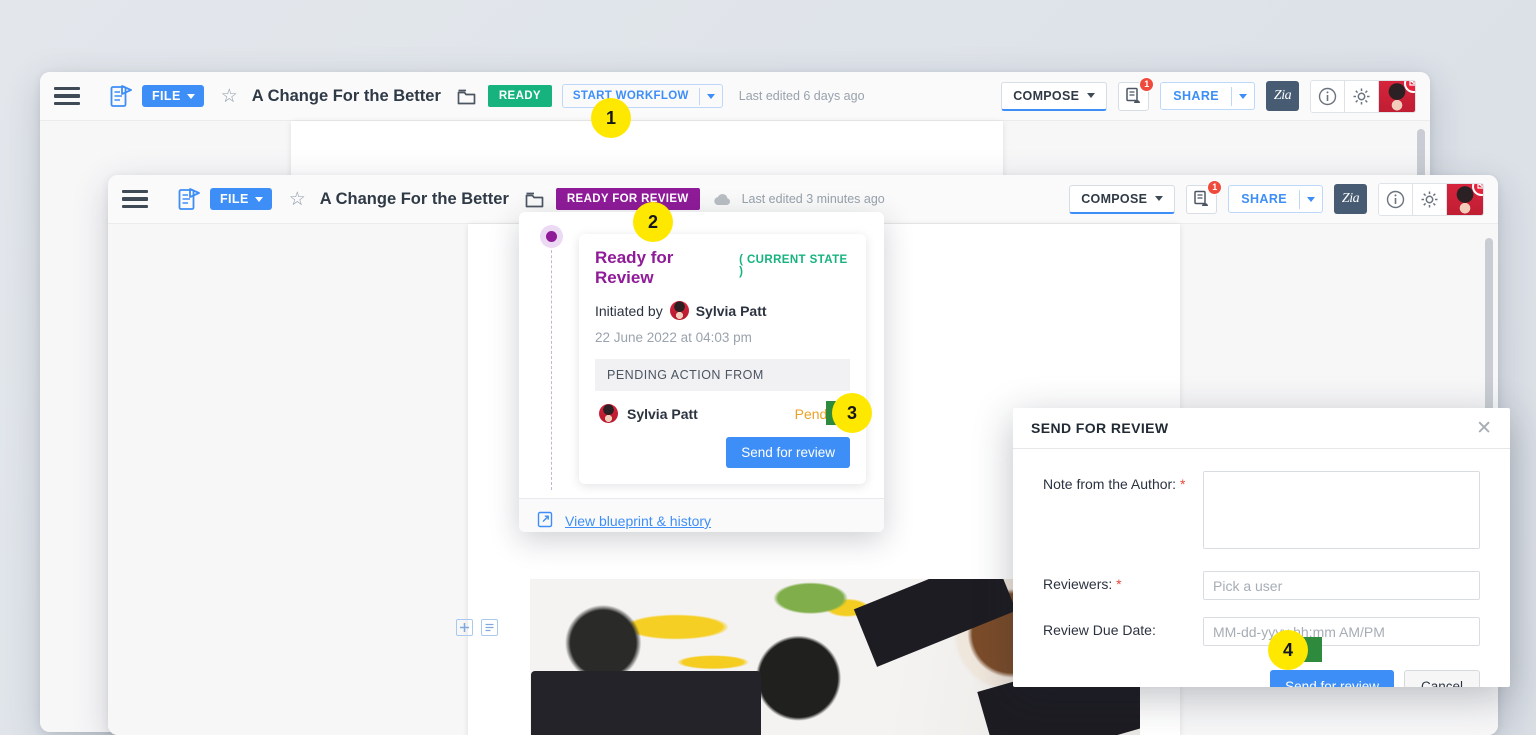 This screenshot has height=735, width=1536. What do you see at coordinates (662, 413) in the screenshot?
I see `pending-person-name: Sylvia Patt` at bounding box center [662, 413].